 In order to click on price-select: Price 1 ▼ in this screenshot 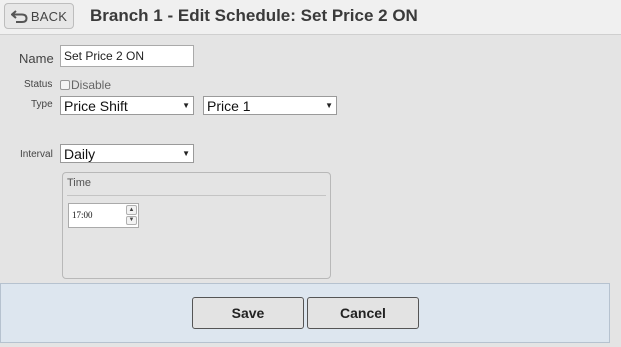, I will do `click(270, 105)`.